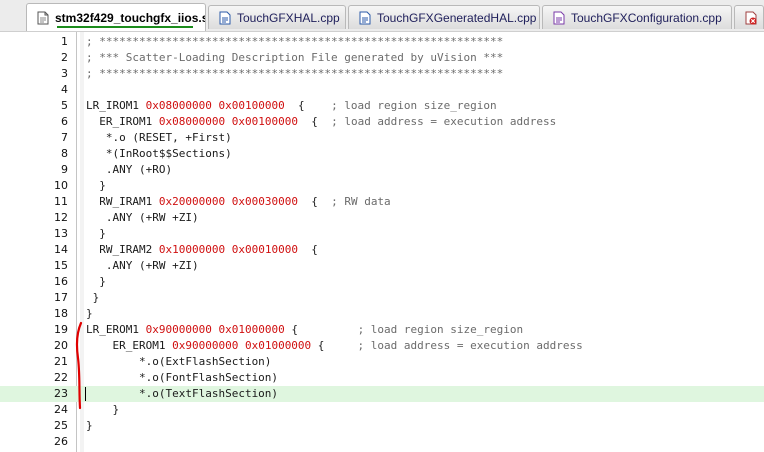 This screenshot has width=764, height=452. I want to click on code-token: *.o (RESET, +First), so click(159, 137).